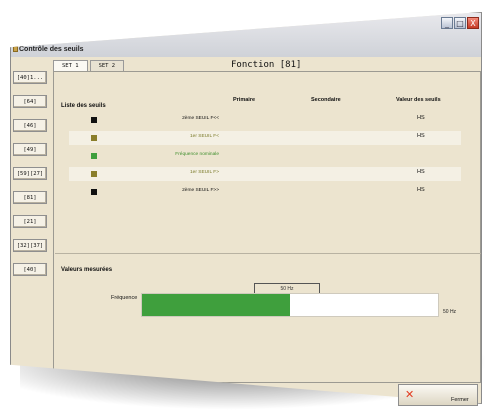 This screenshot has height=419, width=485. Describe the element at coordinates (410, 394) in the screenshot. I see `close-x-icon: ✕` at that location.